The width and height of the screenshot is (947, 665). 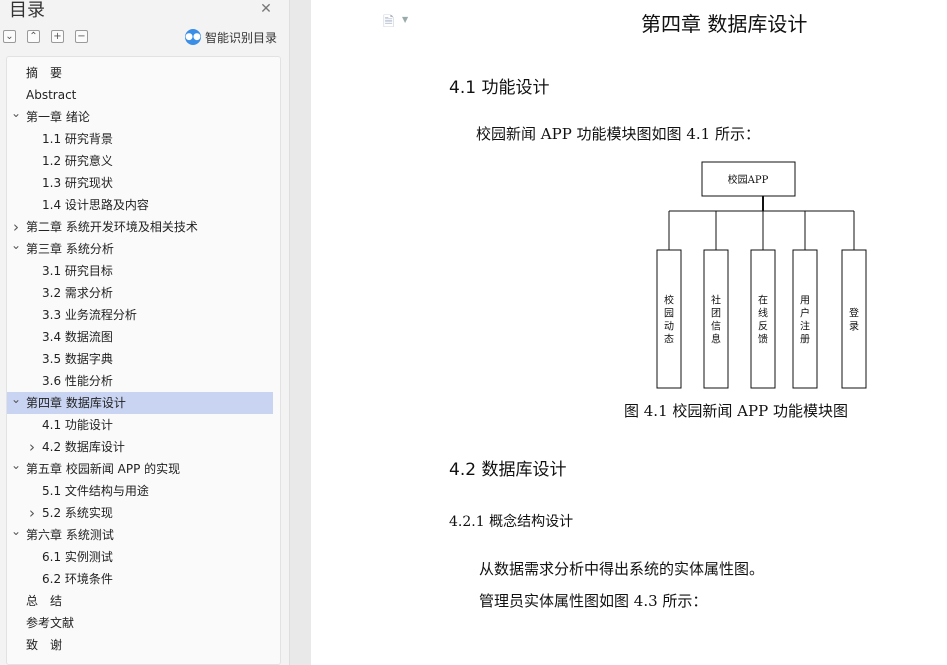 I want to click on outline-item: 1.3 研究现状, so click(x=140, y=183).